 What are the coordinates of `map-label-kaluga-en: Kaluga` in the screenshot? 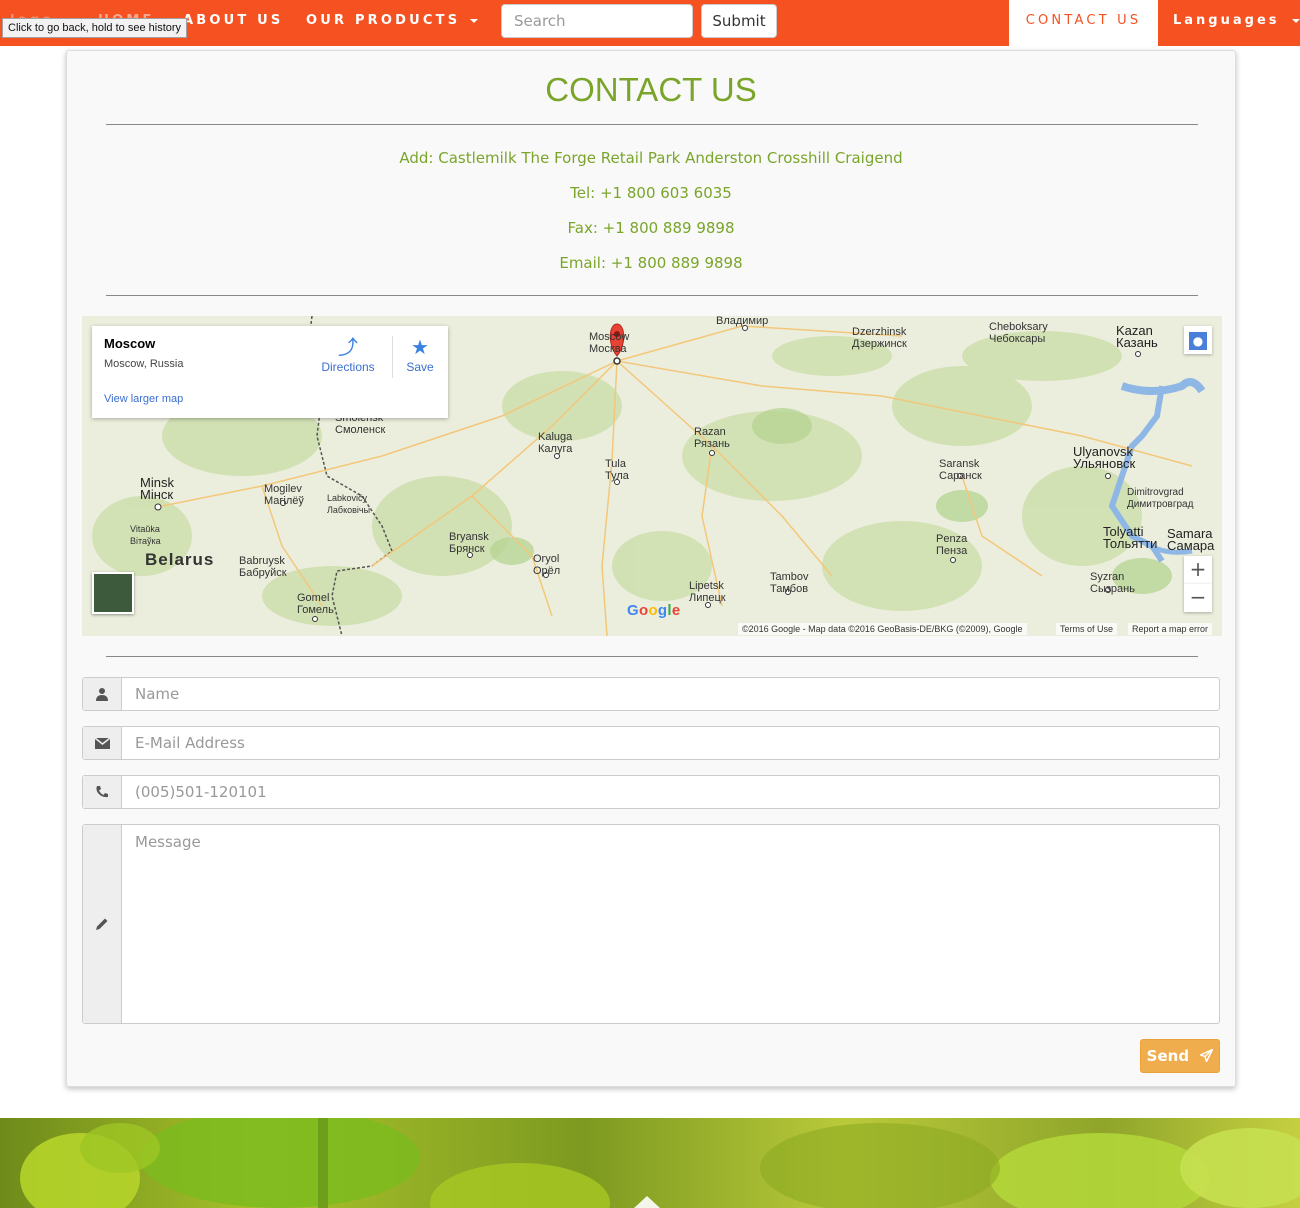 It's located at (555, 437).